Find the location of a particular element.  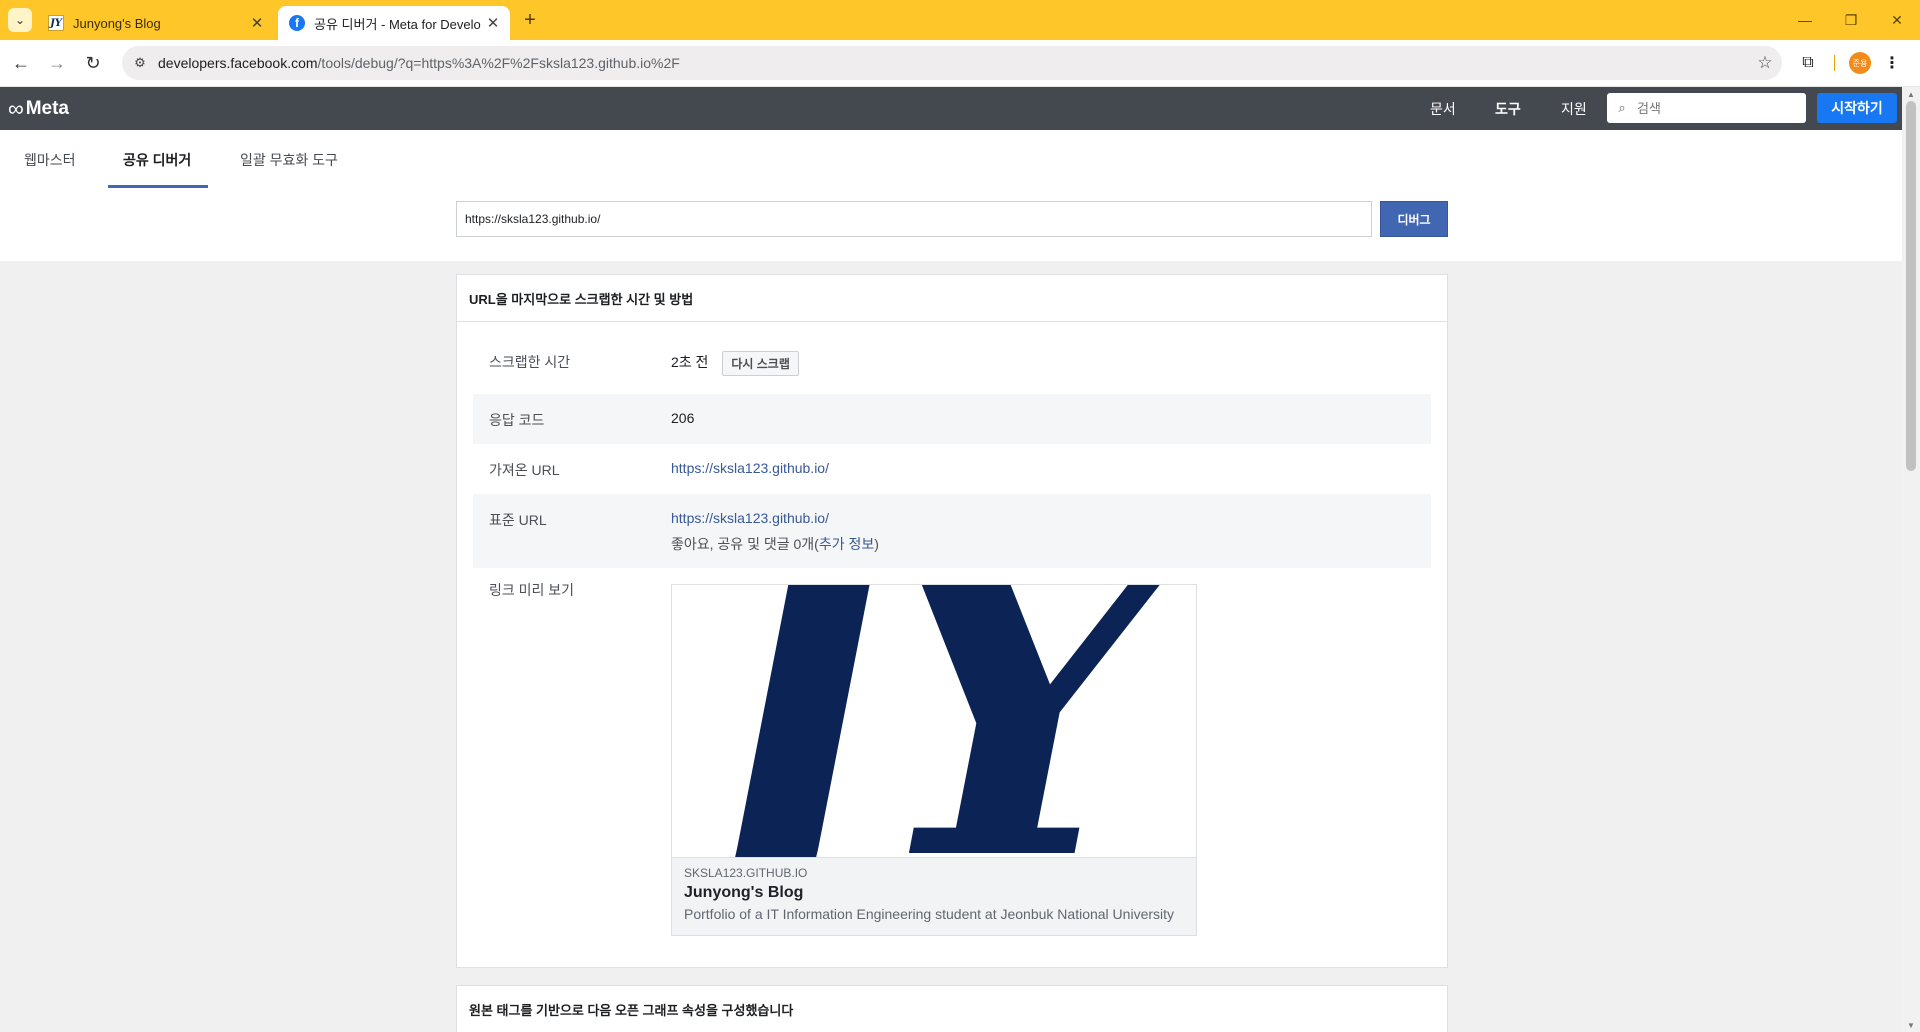

browser-tab-share-debugger: f 공유 디버거 - Meta for Develo ✕ is located at coordinates (394, 23).